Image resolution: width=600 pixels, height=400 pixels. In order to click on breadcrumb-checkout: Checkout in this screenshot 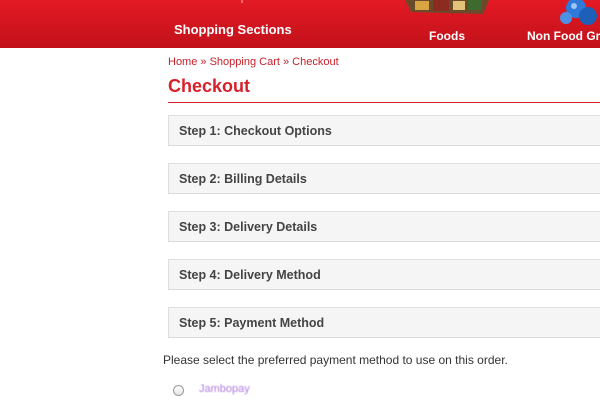, I will do `click(315, 62)`.